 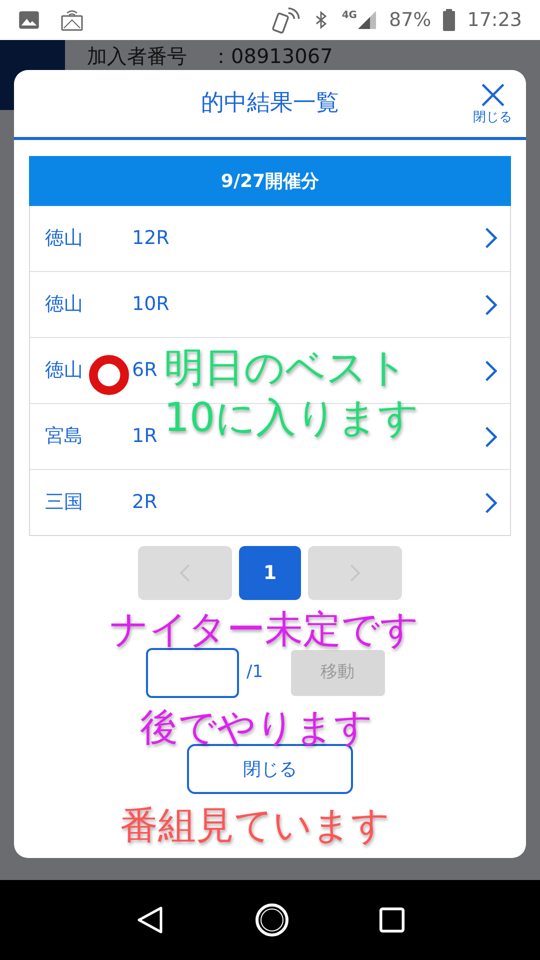 I want to click on screen-cast-icon, so click(x=72, y=20).